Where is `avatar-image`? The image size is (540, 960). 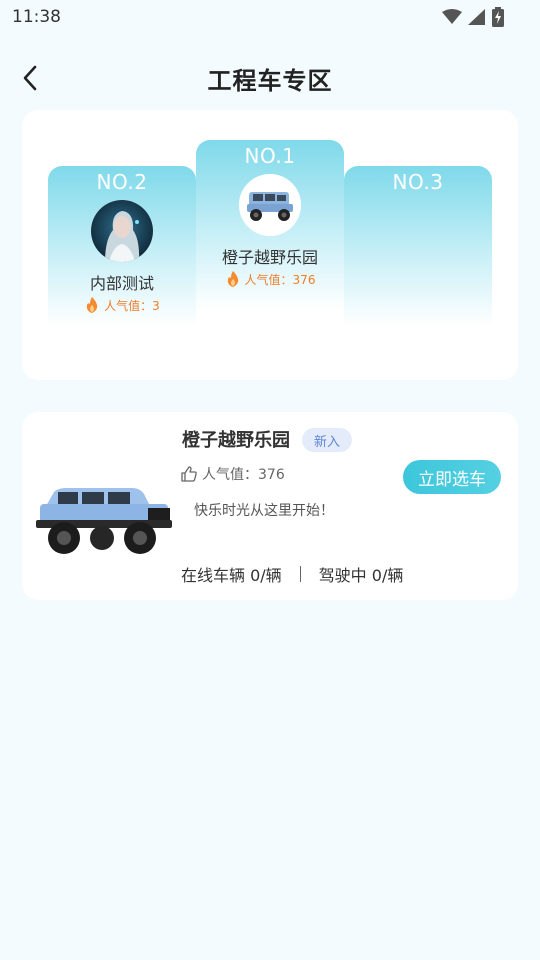
avatar-image is located at coordinates (122, 231).